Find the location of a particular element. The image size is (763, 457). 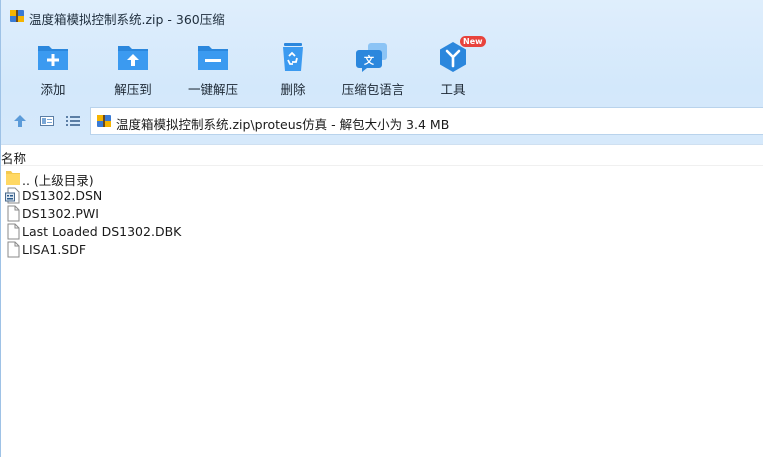

add-label: 添加 is located at coordinates (53, 89).